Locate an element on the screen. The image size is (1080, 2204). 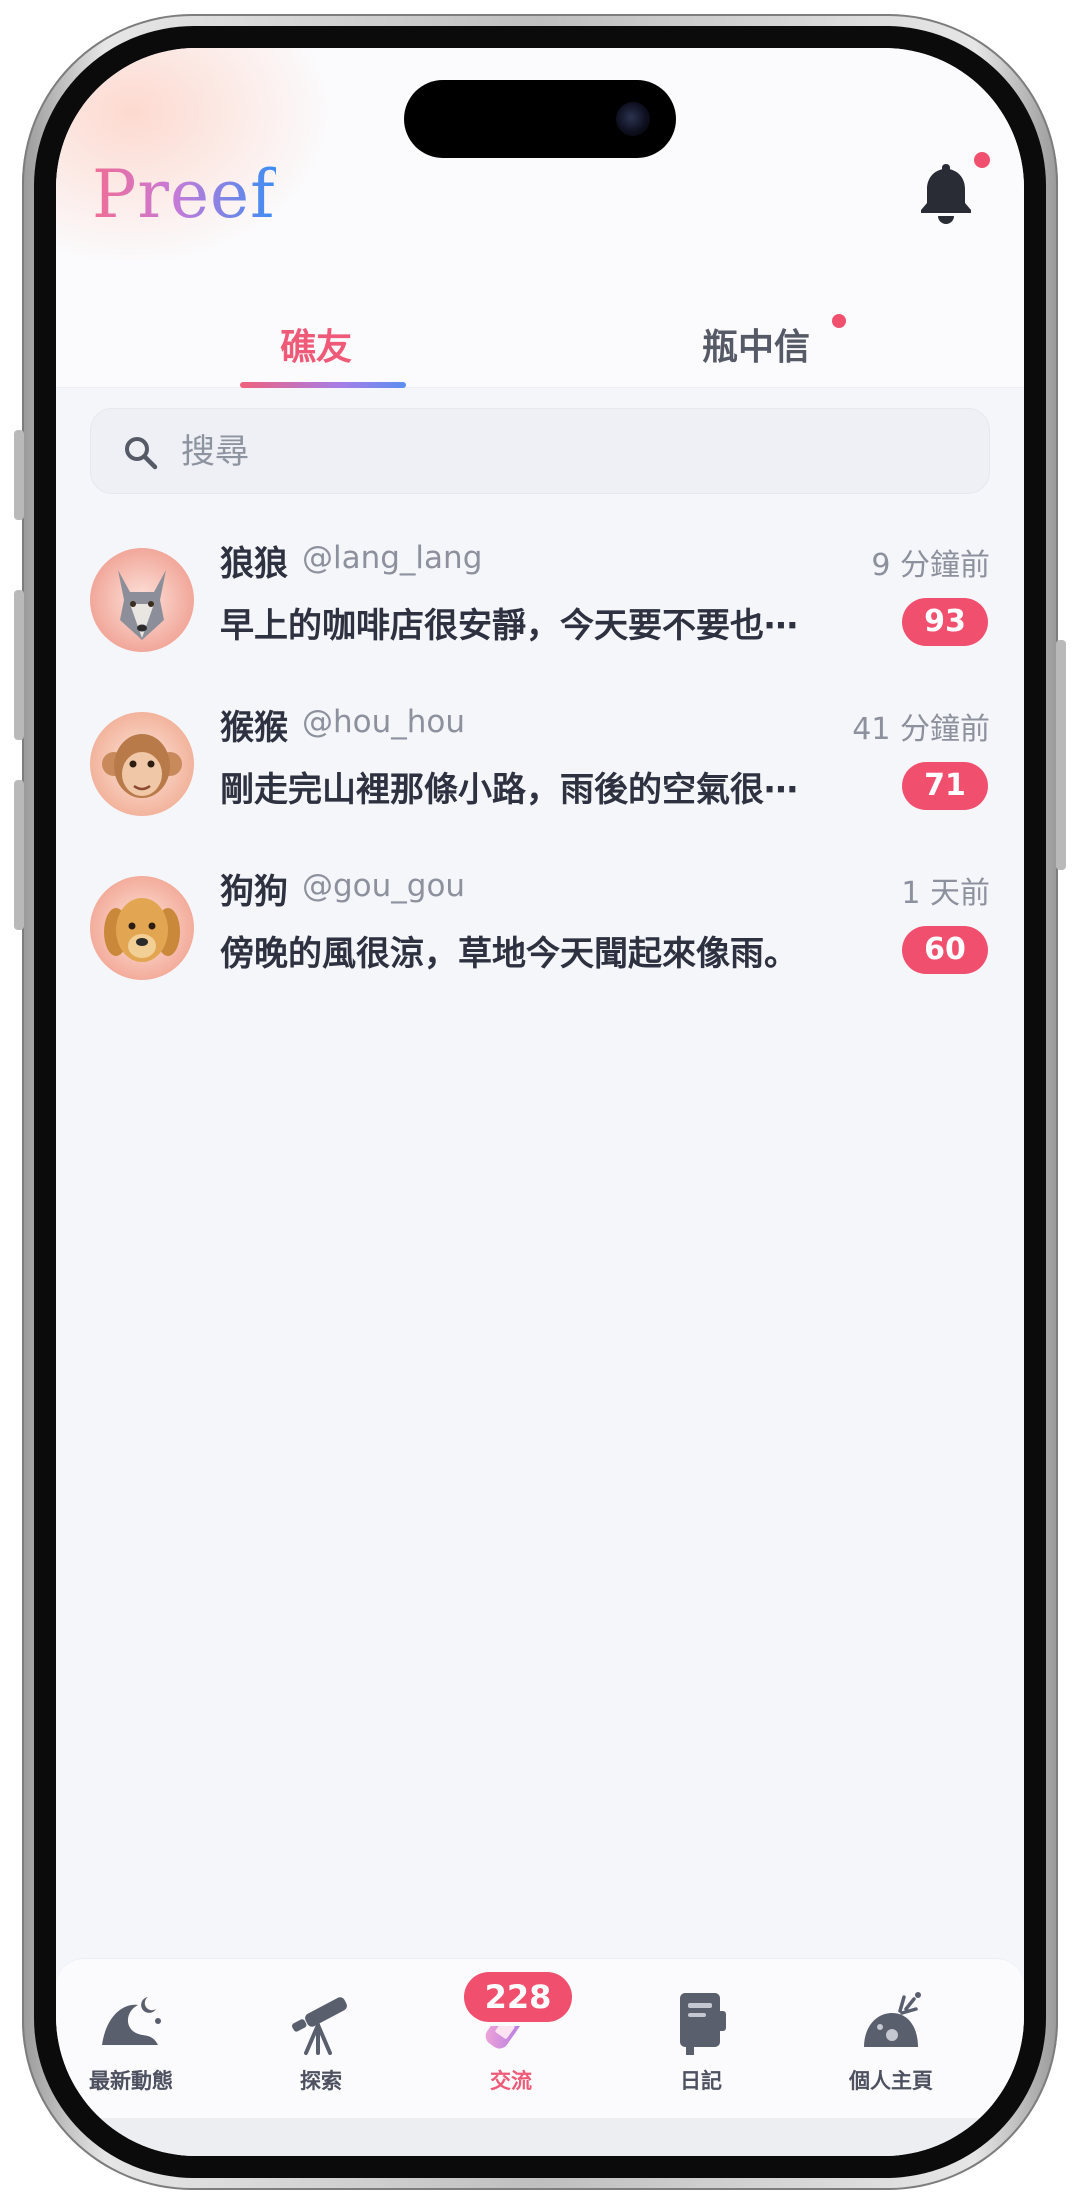
contact-name: 狗狗 is located at coordinates (254, 892).